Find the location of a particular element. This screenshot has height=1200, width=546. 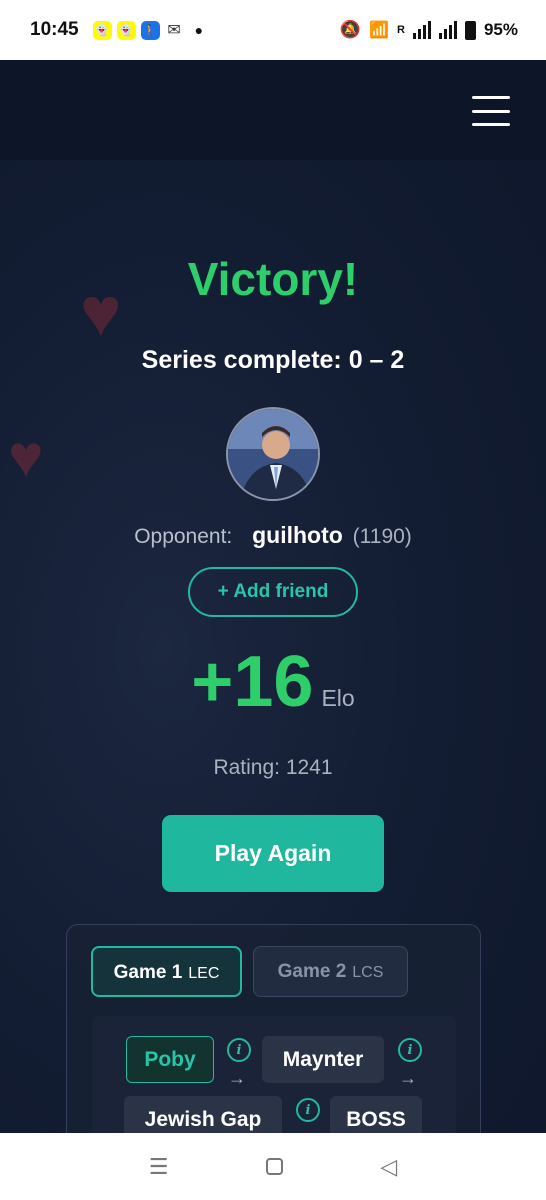

hamburger-menu-button is located at coordinates (491, 111).